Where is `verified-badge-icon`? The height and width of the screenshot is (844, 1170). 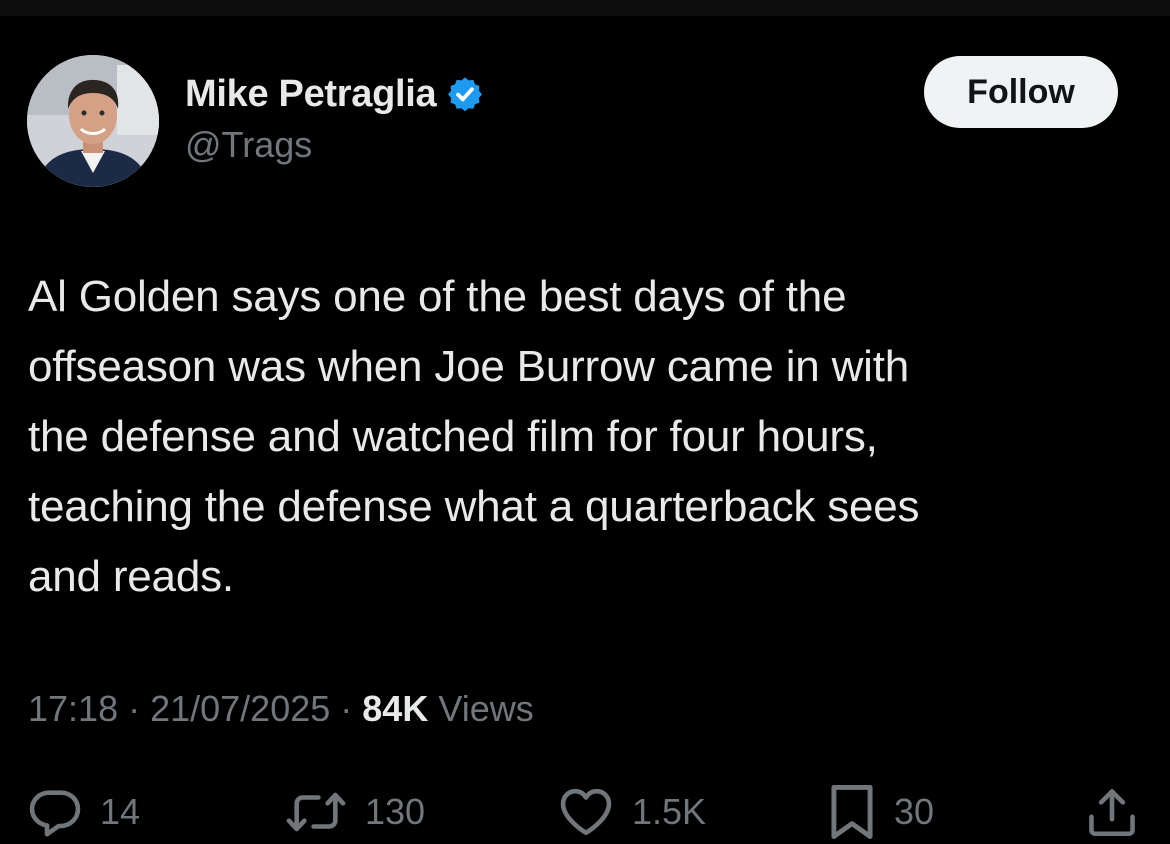 verified-badge-icon is located at coordinates (465, 94).